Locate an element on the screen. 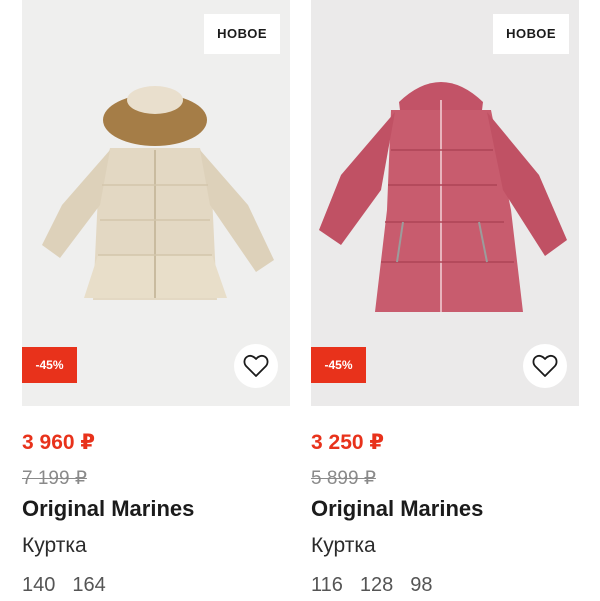 This screenshot has height=601, width=600. product-old-price: 5 899 ₽ is located at coordinates (343, 478).